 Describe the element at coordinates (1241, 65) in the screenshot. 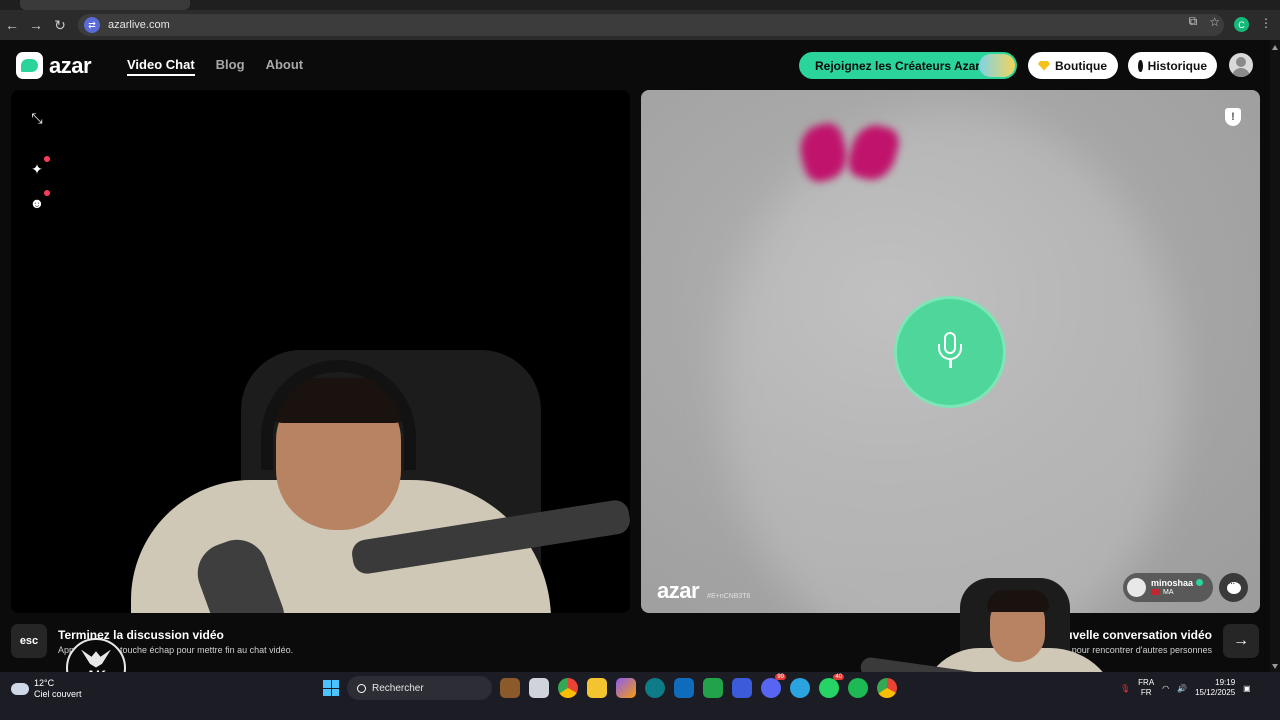

I see `user-avatar` at that location.